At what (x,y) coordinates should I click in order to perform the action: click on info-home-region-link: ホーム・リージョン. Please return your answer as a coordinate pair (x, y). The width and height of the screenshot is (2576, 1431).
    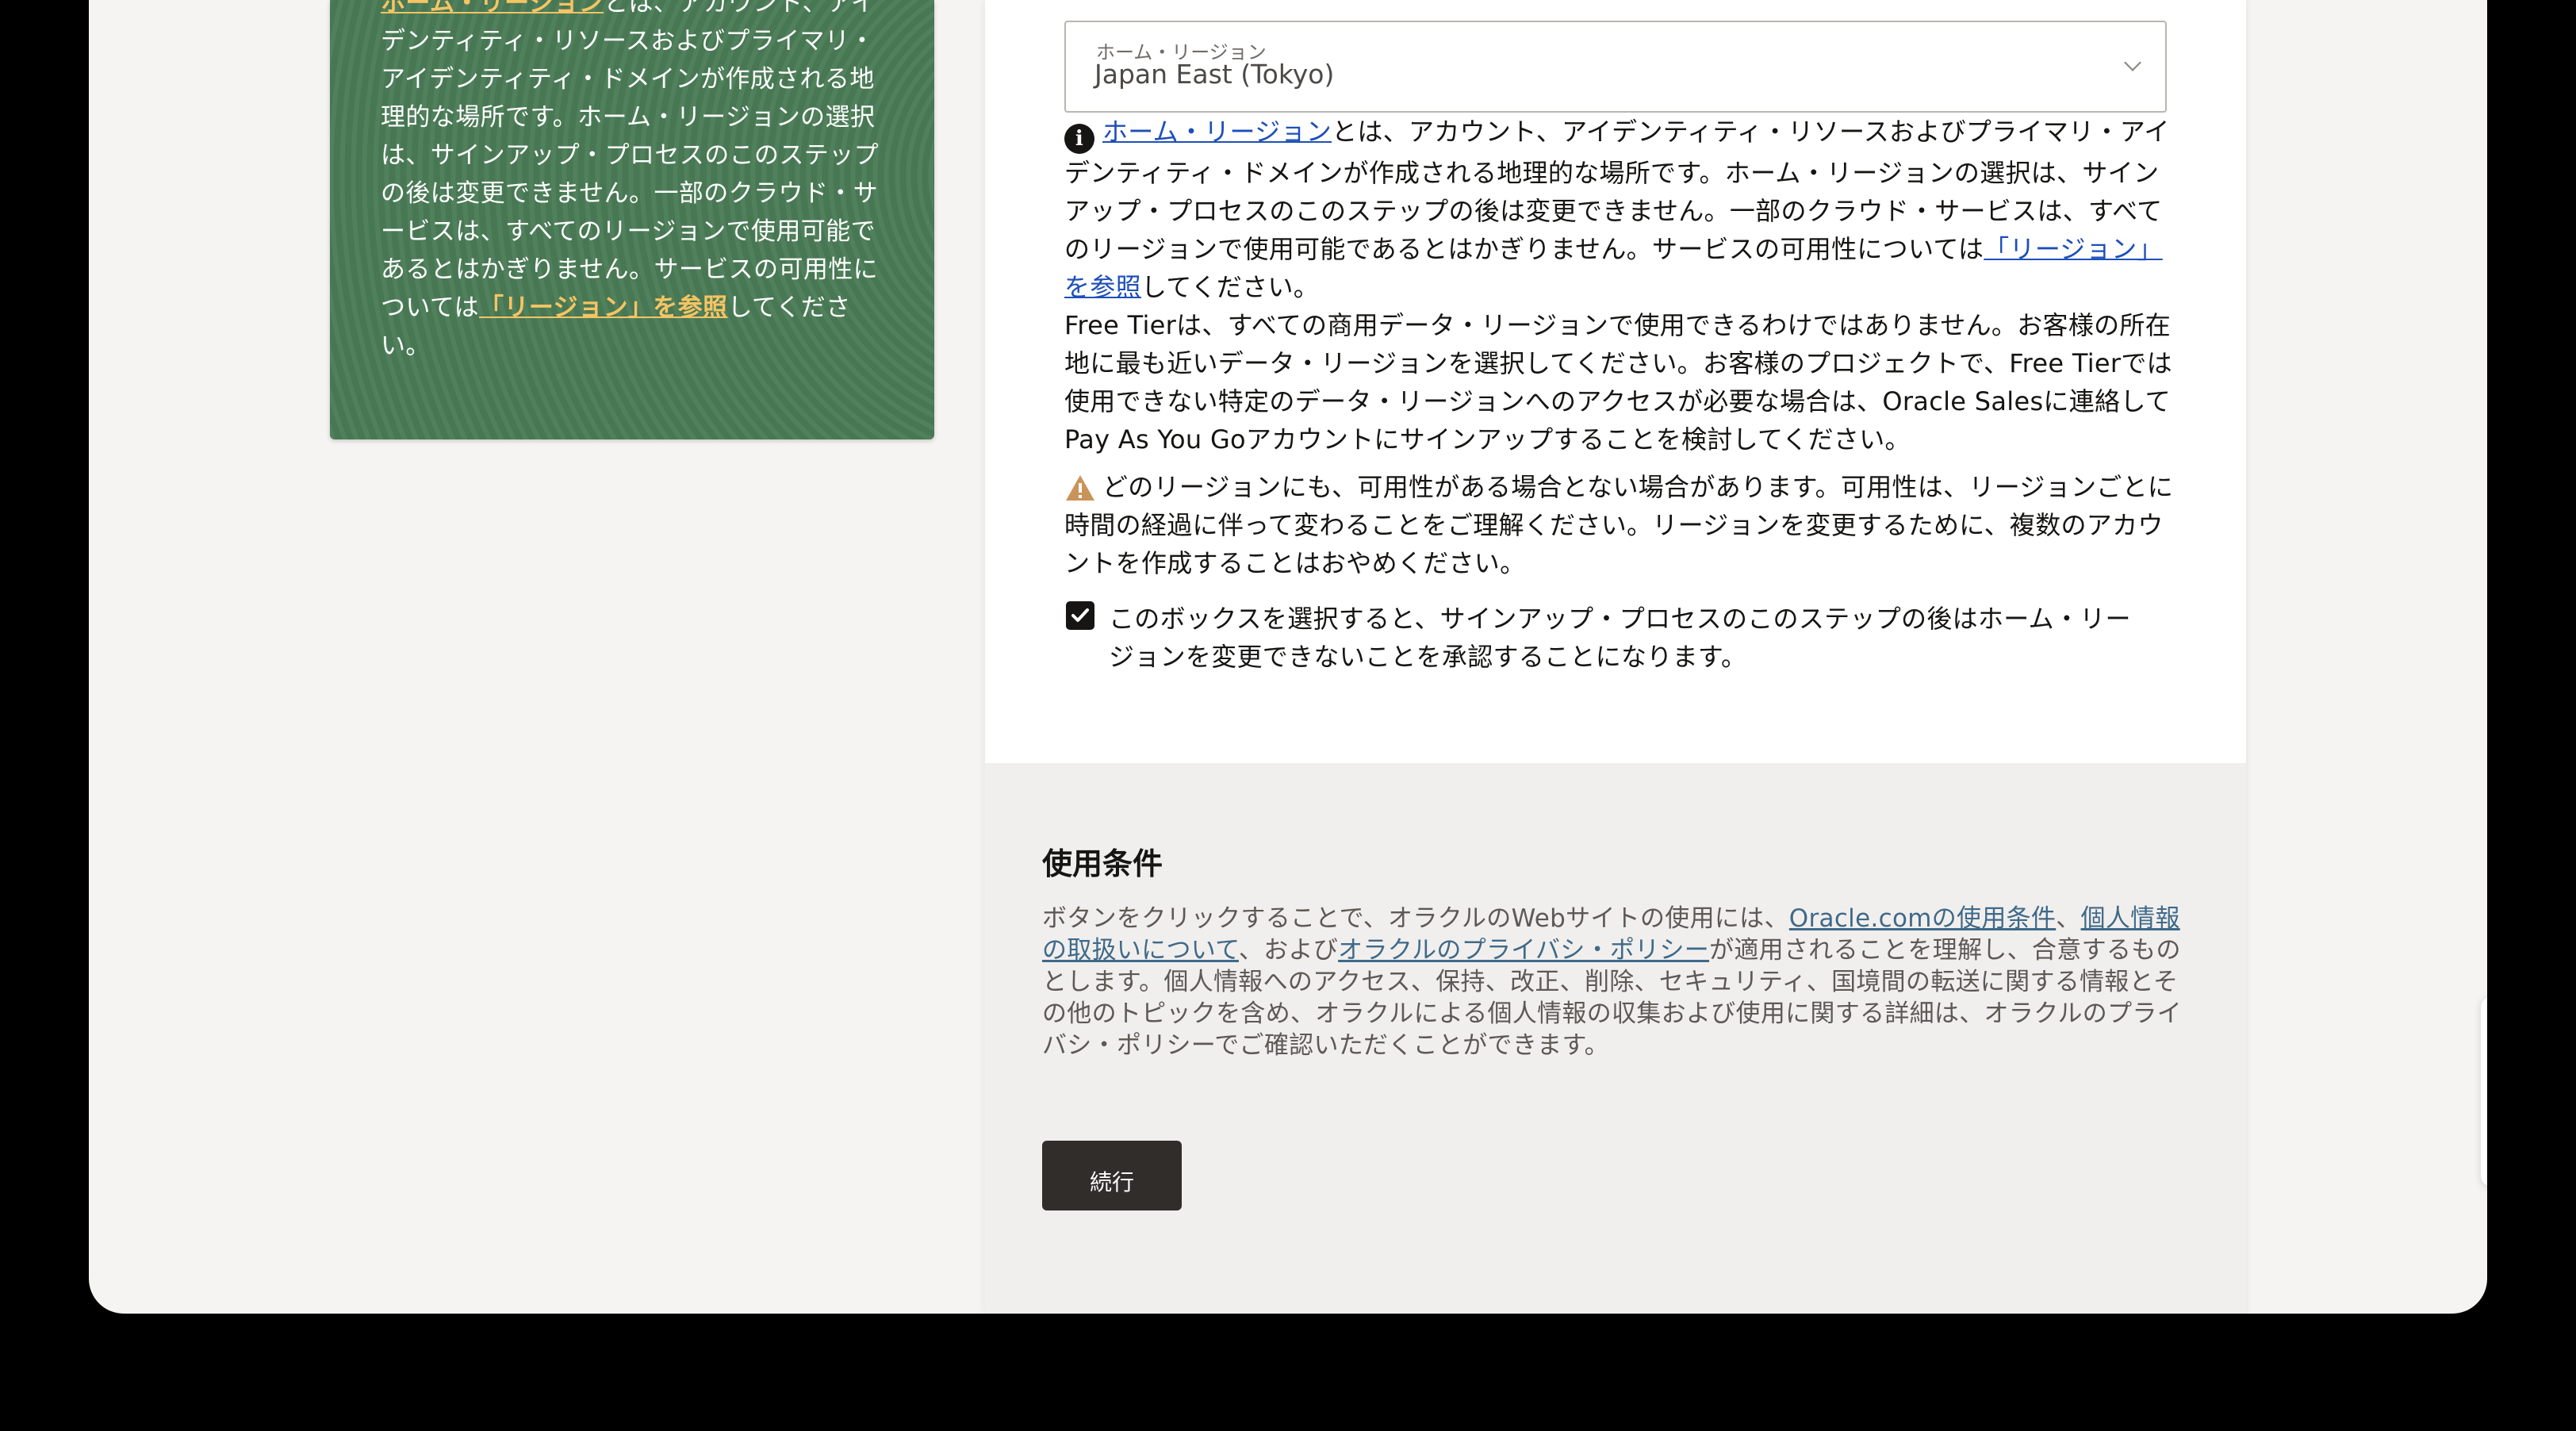
    Looking at the image, I should click on (1217, 132).